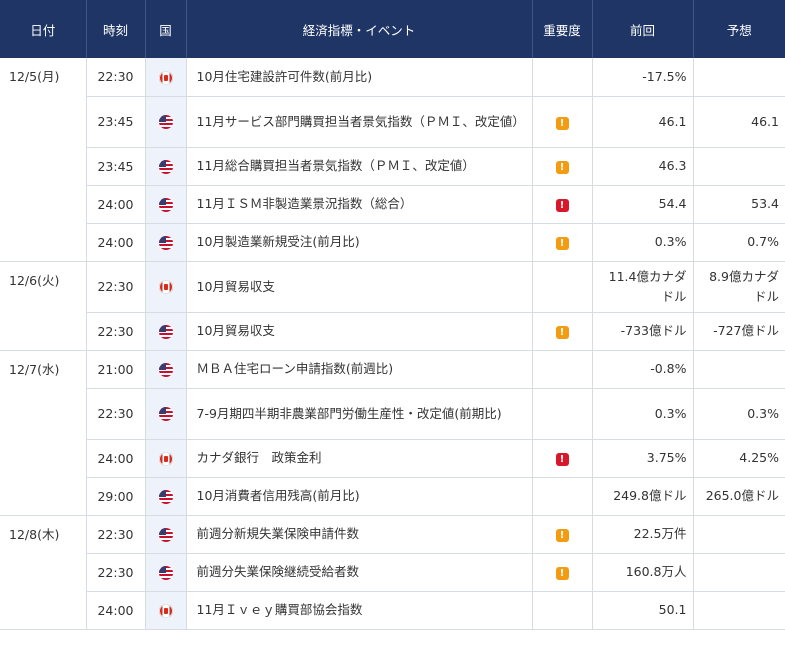  I want to click on date-cell: 12/8(木), so click(43, 572).